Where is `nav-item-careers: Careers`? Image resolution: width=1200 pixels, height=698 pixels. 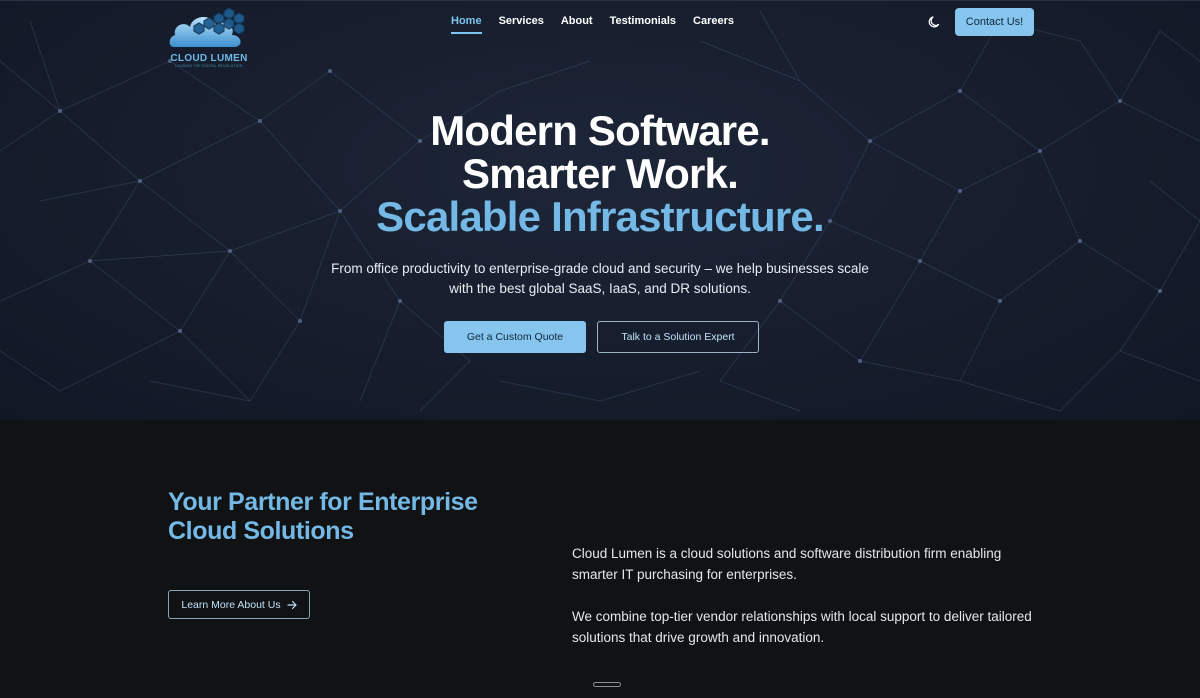 nav-item-careers: Careers is located at coordinates (713, 24).